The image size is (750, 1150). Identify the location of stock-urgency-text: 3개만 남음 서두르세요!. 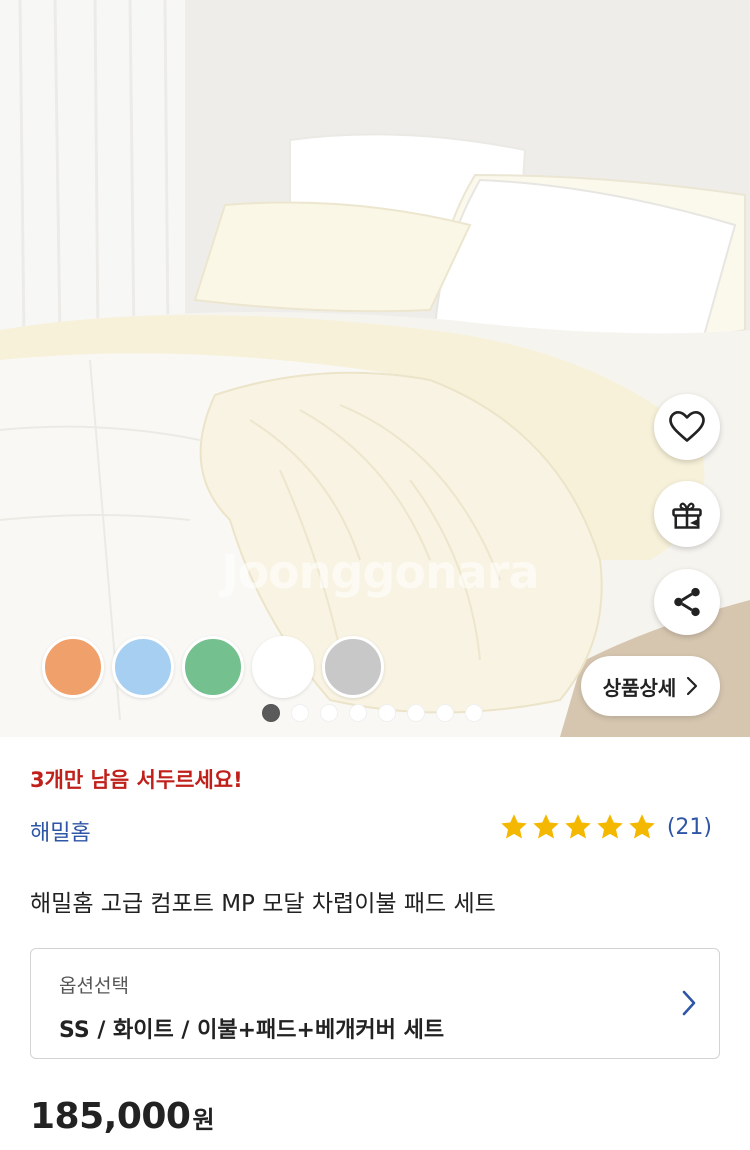
(136, 780).